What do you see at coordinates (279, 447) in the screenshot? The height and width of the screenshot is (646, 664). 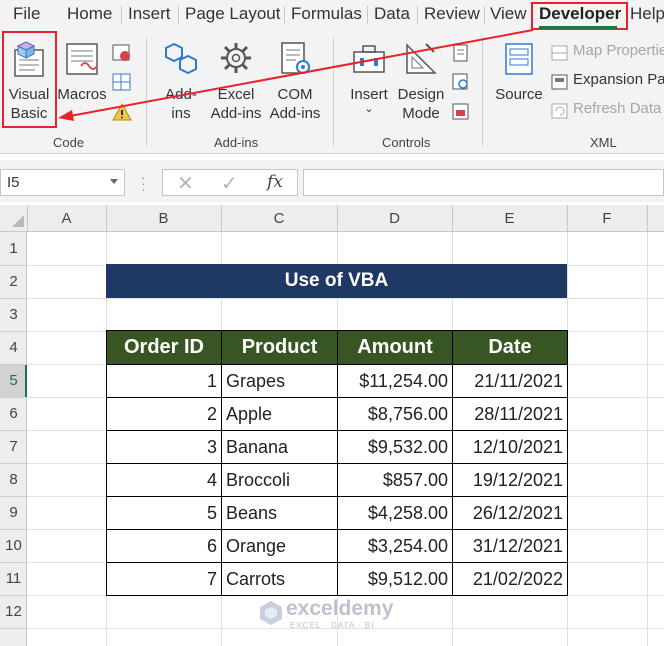 I see `cell-product: Banana` at bounding box center [279, 447].